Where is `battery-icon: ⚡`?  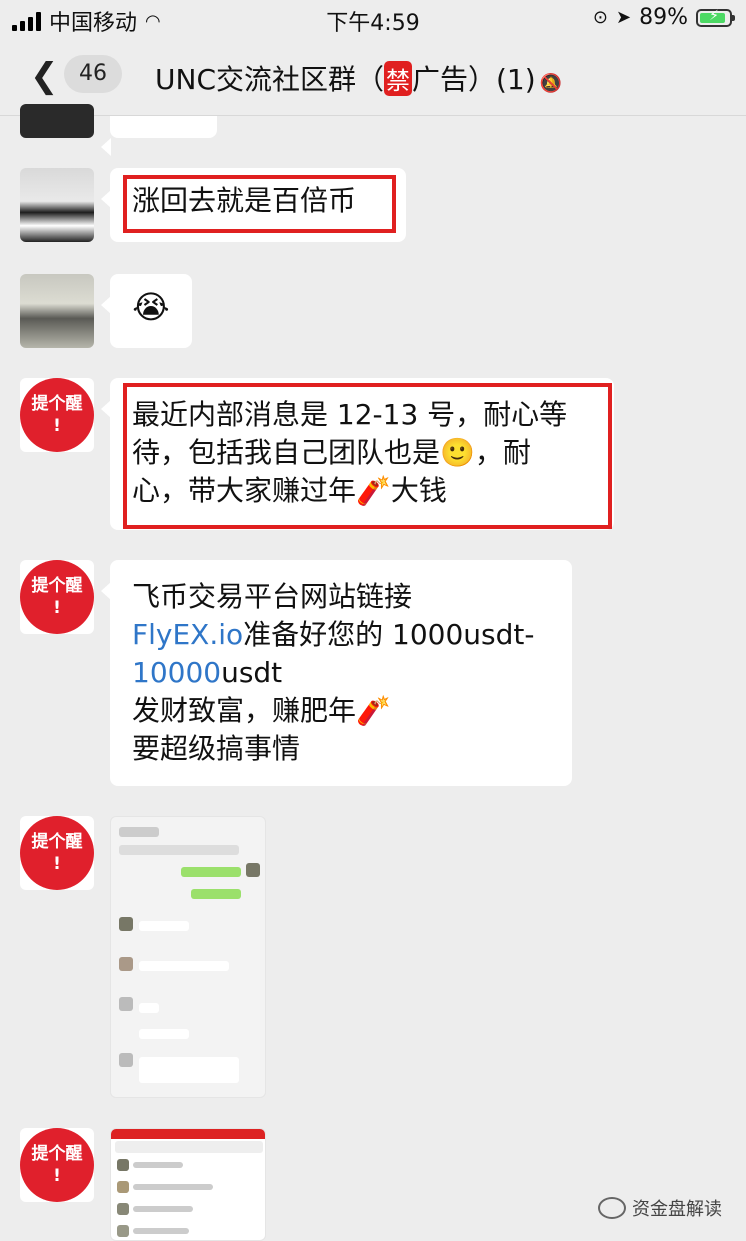 battery-icon: ⚡ is located at coordinates (715, 17).